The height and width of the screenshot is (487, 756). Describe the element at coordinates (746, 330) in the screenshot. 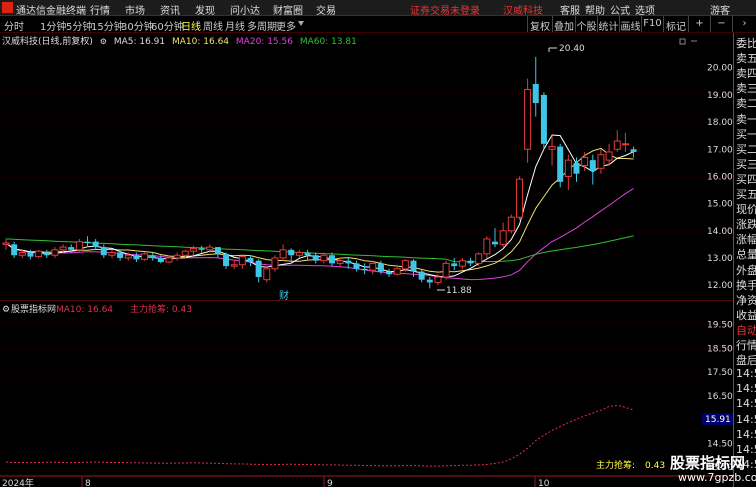

I see `side-panel-item: 自动` at that location.